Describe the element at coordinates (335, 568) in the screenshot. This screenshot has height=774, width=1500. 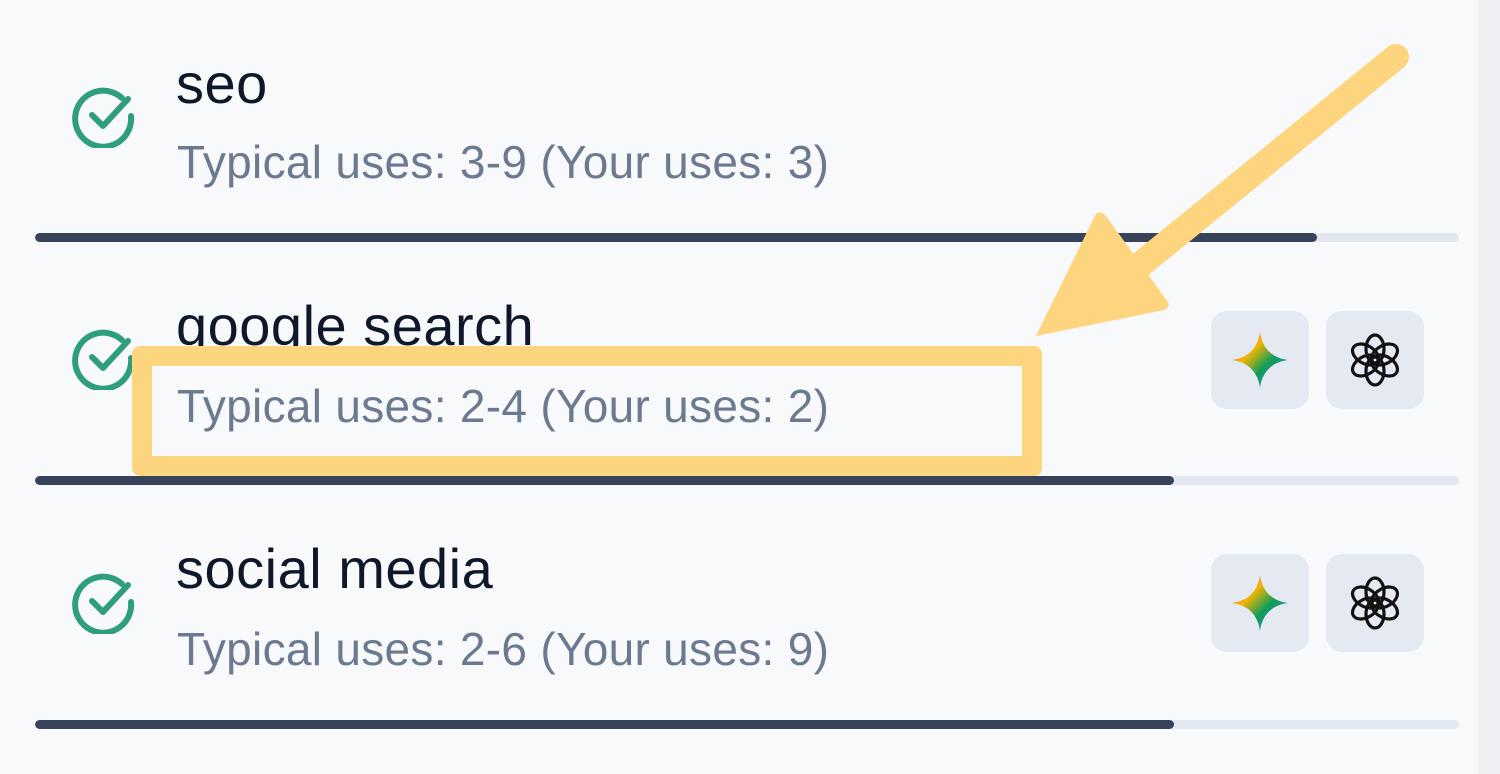
I see `keyword-title: social media` at that location.